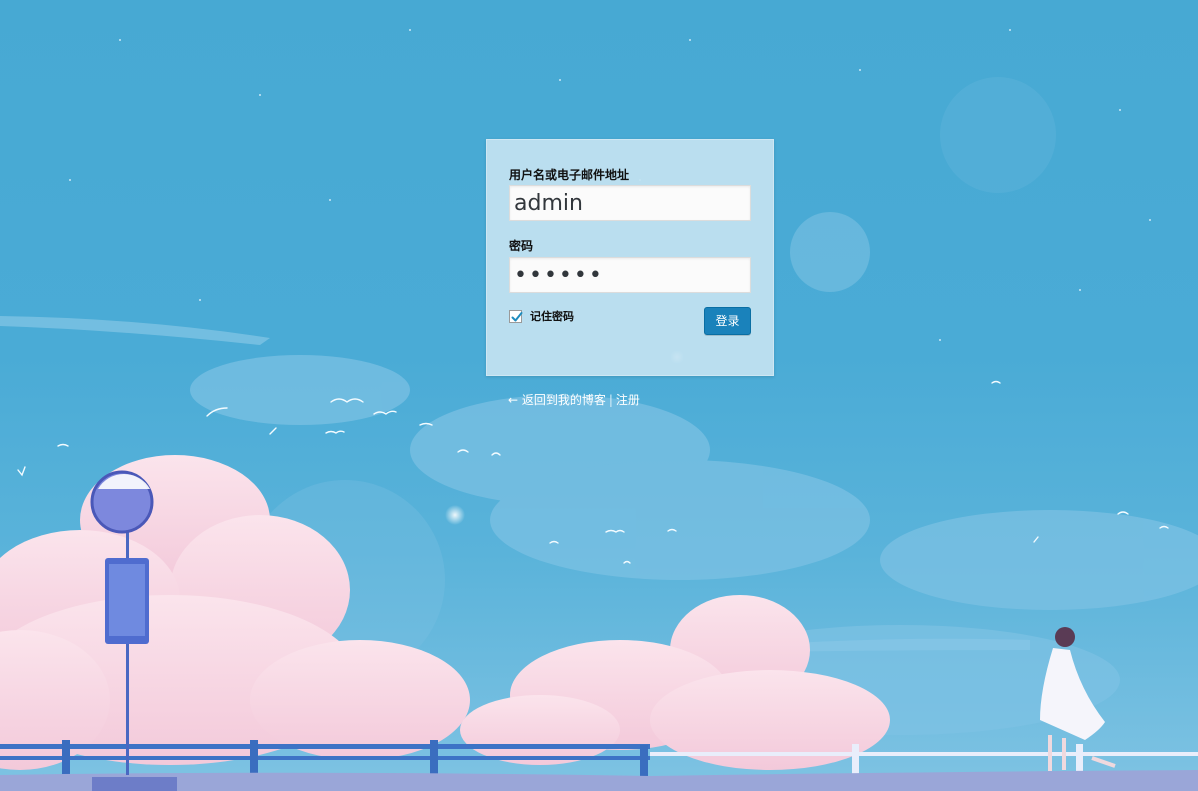  What do you see at coordinates (569, 175) in the screenshot?
I see `username-label: 用户名或电子邮件地址` at bounding box center [569, 175].